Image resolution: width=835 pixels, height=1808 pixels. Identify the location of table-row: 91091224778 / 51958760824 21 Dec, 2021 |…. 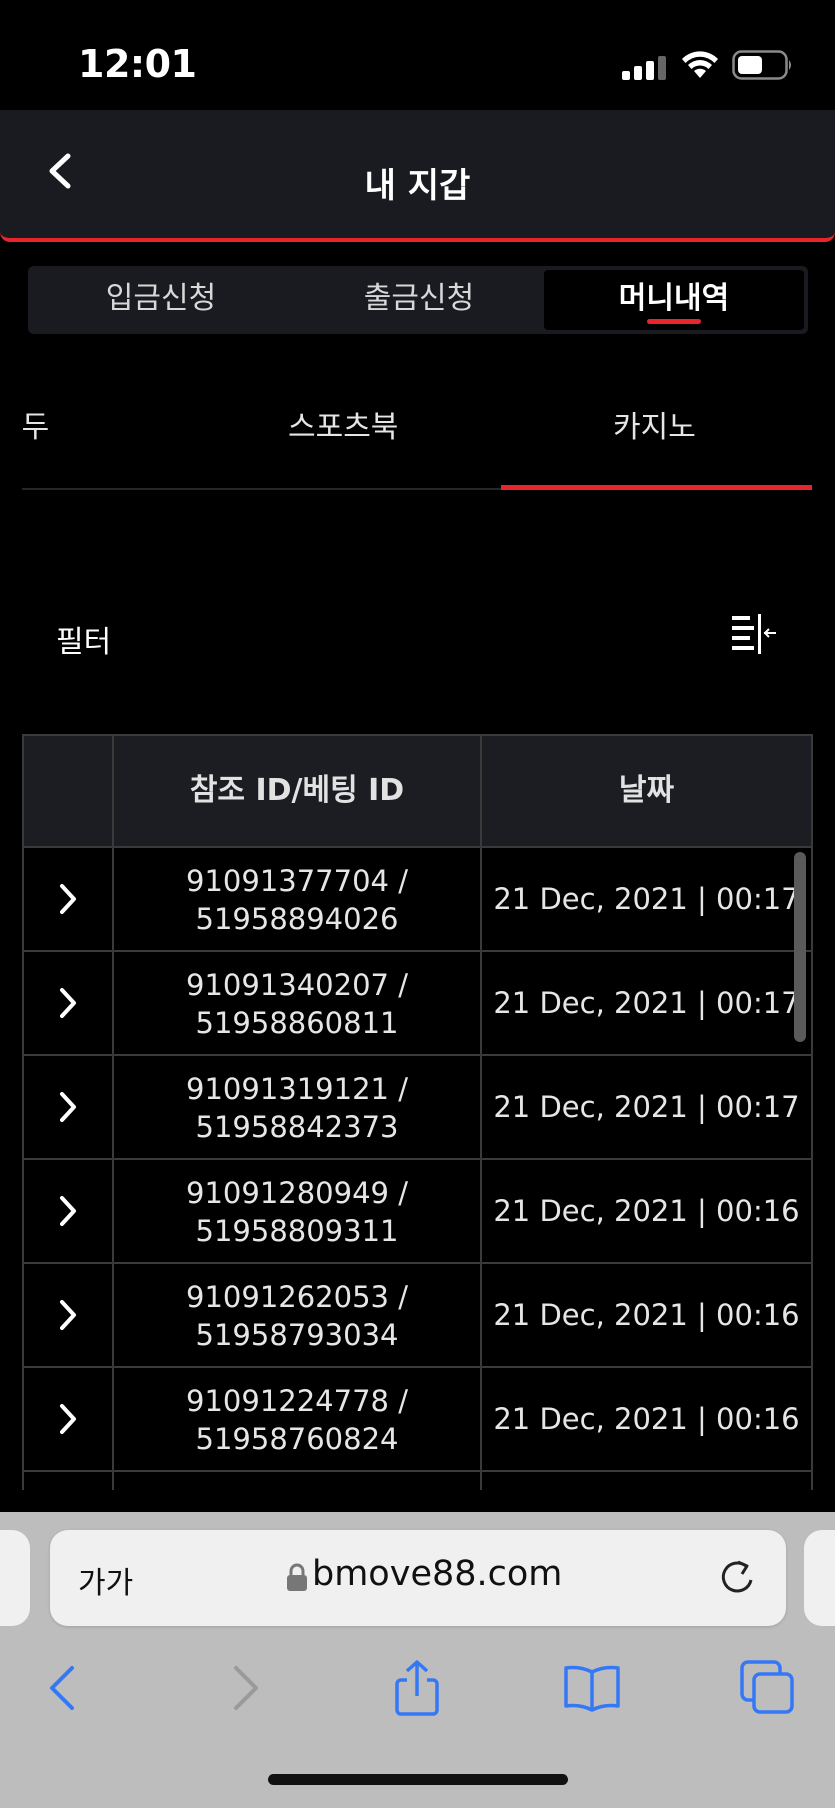
(417, 1420).